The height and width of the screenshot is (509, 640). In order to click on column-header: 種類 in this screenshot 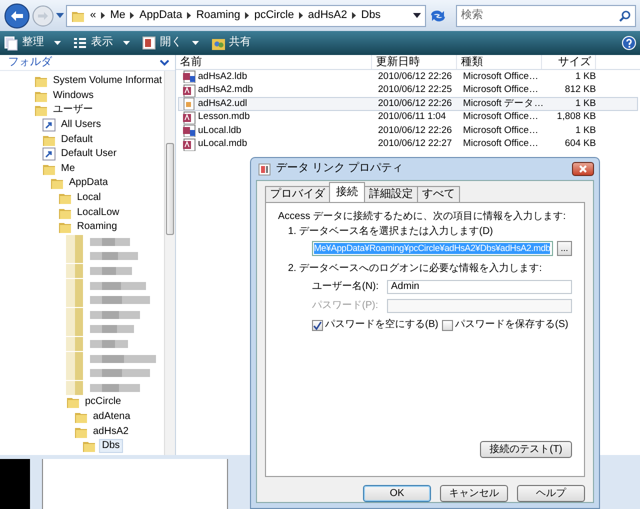, I will do `click(499, 62)`.